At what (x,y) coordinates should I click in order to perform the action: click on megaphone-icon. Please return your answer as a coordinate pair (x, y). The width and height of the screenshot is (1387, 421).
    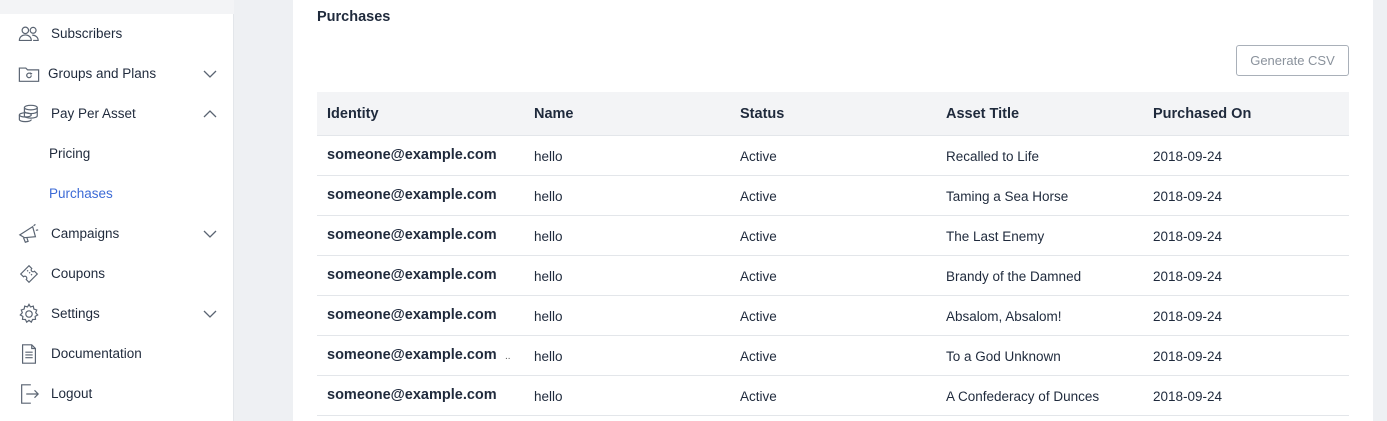
    Looking at the image, I should click on (29, 234).